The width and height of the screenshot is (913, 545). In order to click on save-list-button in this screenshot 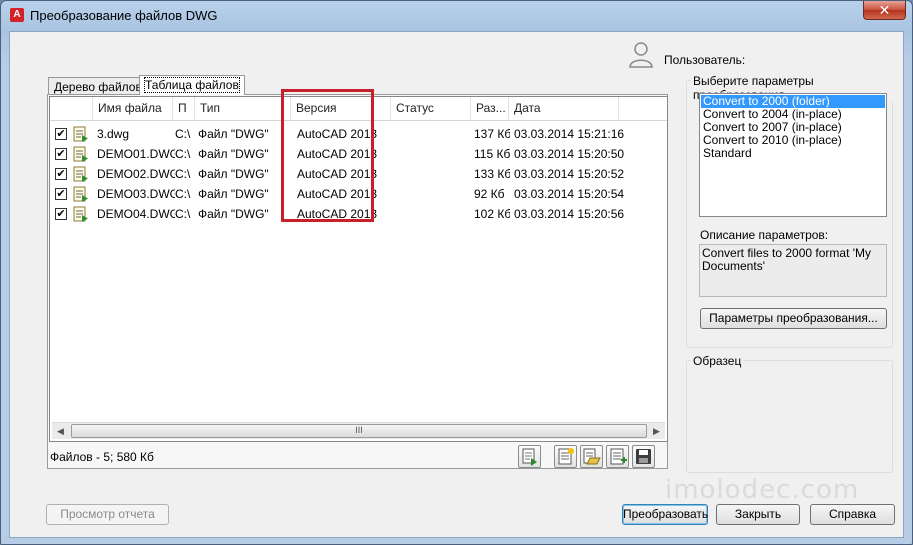, I will do `click(643, 456)`.